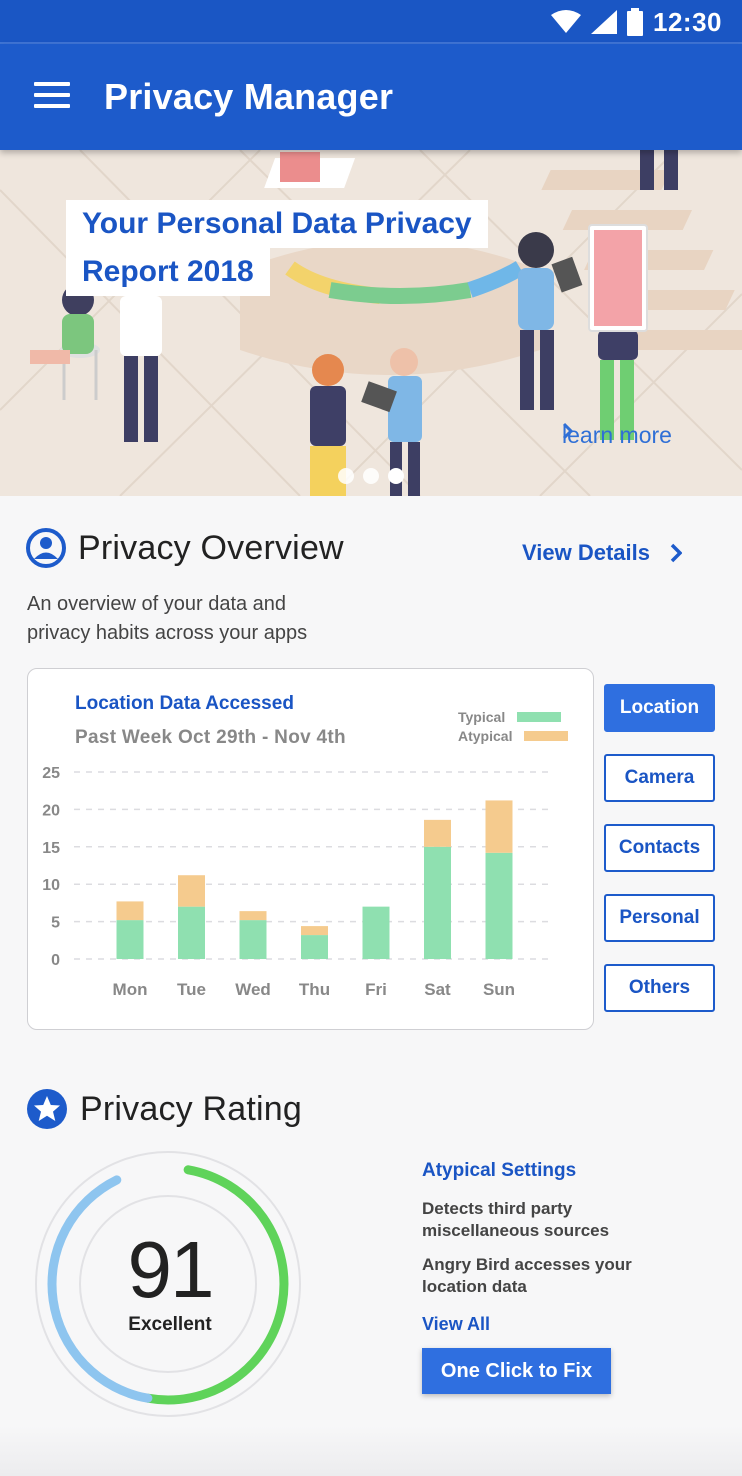 This screenshot has height=1476, width=742. Describe the element at coordinates (52, 97) in the screenshot. I see `menu-icon` at that location.